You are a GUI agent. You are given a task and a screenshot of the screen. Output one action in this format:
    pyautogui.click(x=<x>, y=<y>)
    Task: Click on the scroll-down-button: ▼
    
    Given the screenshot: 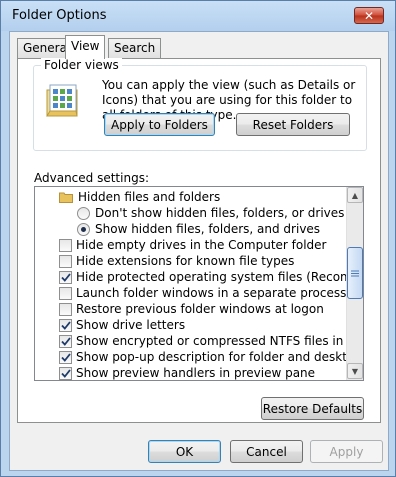 What is the action you would take?
    pyautogui.click(x=355, y=371)
    